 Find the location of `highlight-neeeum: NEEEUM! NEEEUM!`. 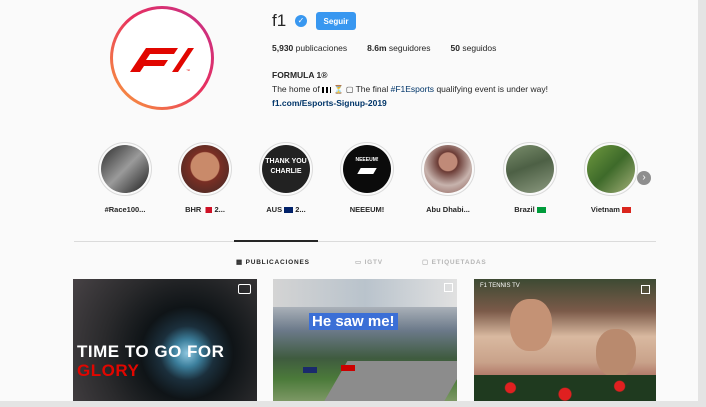

highlight-neeeum: NEEEUM! NEEEUM! is located at coordinates (367, 178).